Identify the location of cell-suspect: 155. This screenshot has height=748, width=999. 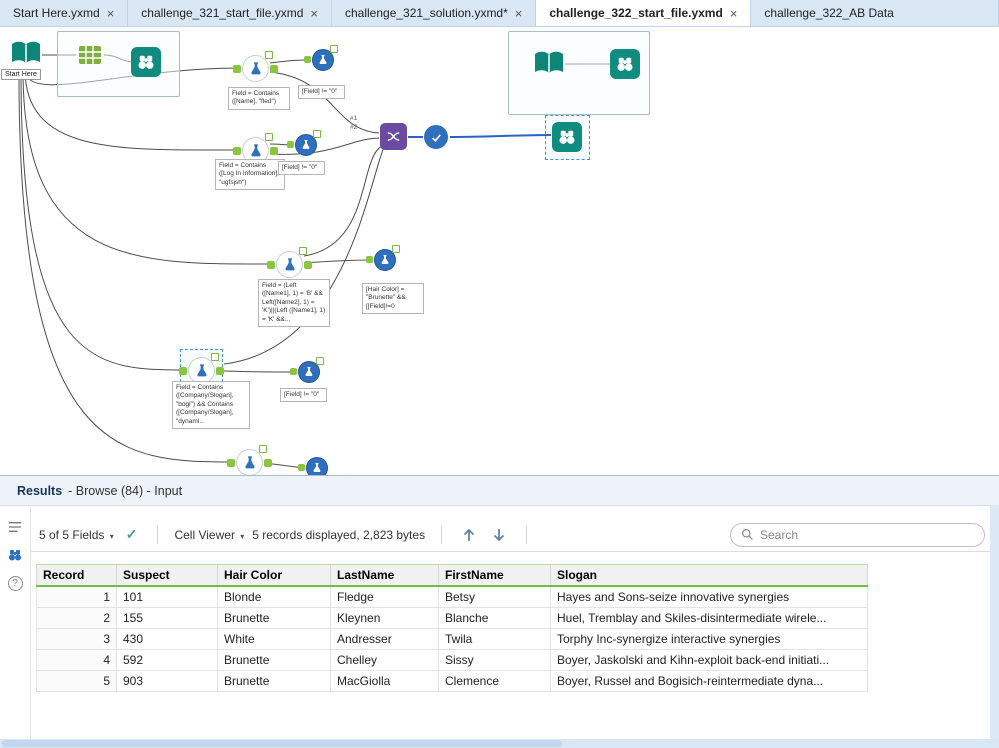
(167, 617).